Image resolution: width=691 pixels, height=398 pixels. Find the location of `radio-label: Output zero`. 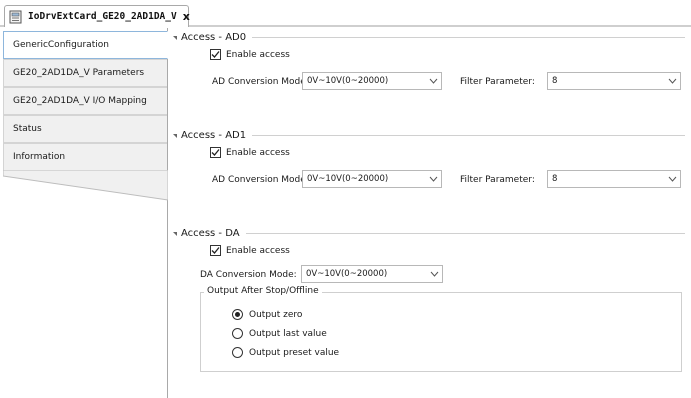

radio-label: Output zero is located at coordinates (276, 314).